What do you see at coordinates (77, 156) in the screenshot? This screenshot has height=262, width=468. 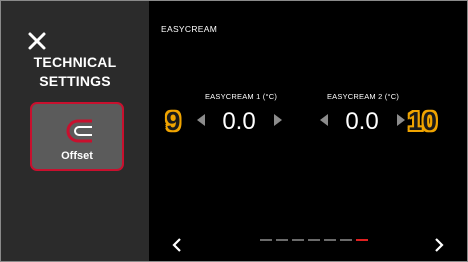 I see `offset-label: Offset` at bounding box center [77, 156].